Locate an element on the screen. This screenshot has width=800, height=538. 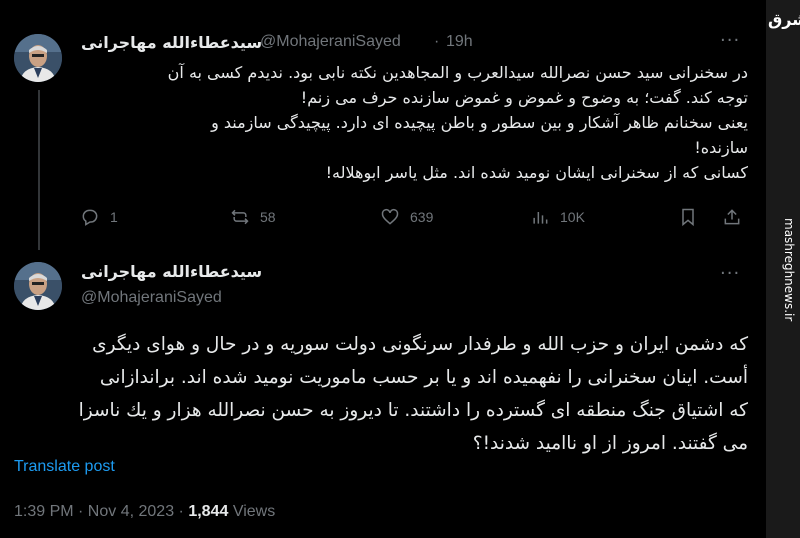
like-count: 639 is located at coordinates (422, 217).